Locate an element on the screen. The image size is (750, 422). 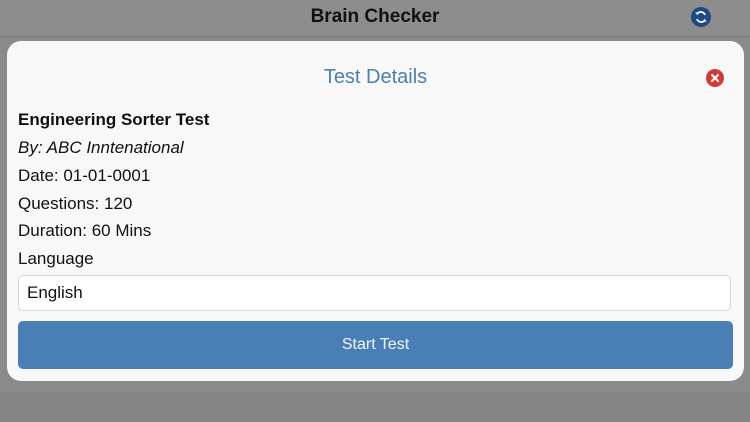
close-icon is located at coordinates (715, 78).